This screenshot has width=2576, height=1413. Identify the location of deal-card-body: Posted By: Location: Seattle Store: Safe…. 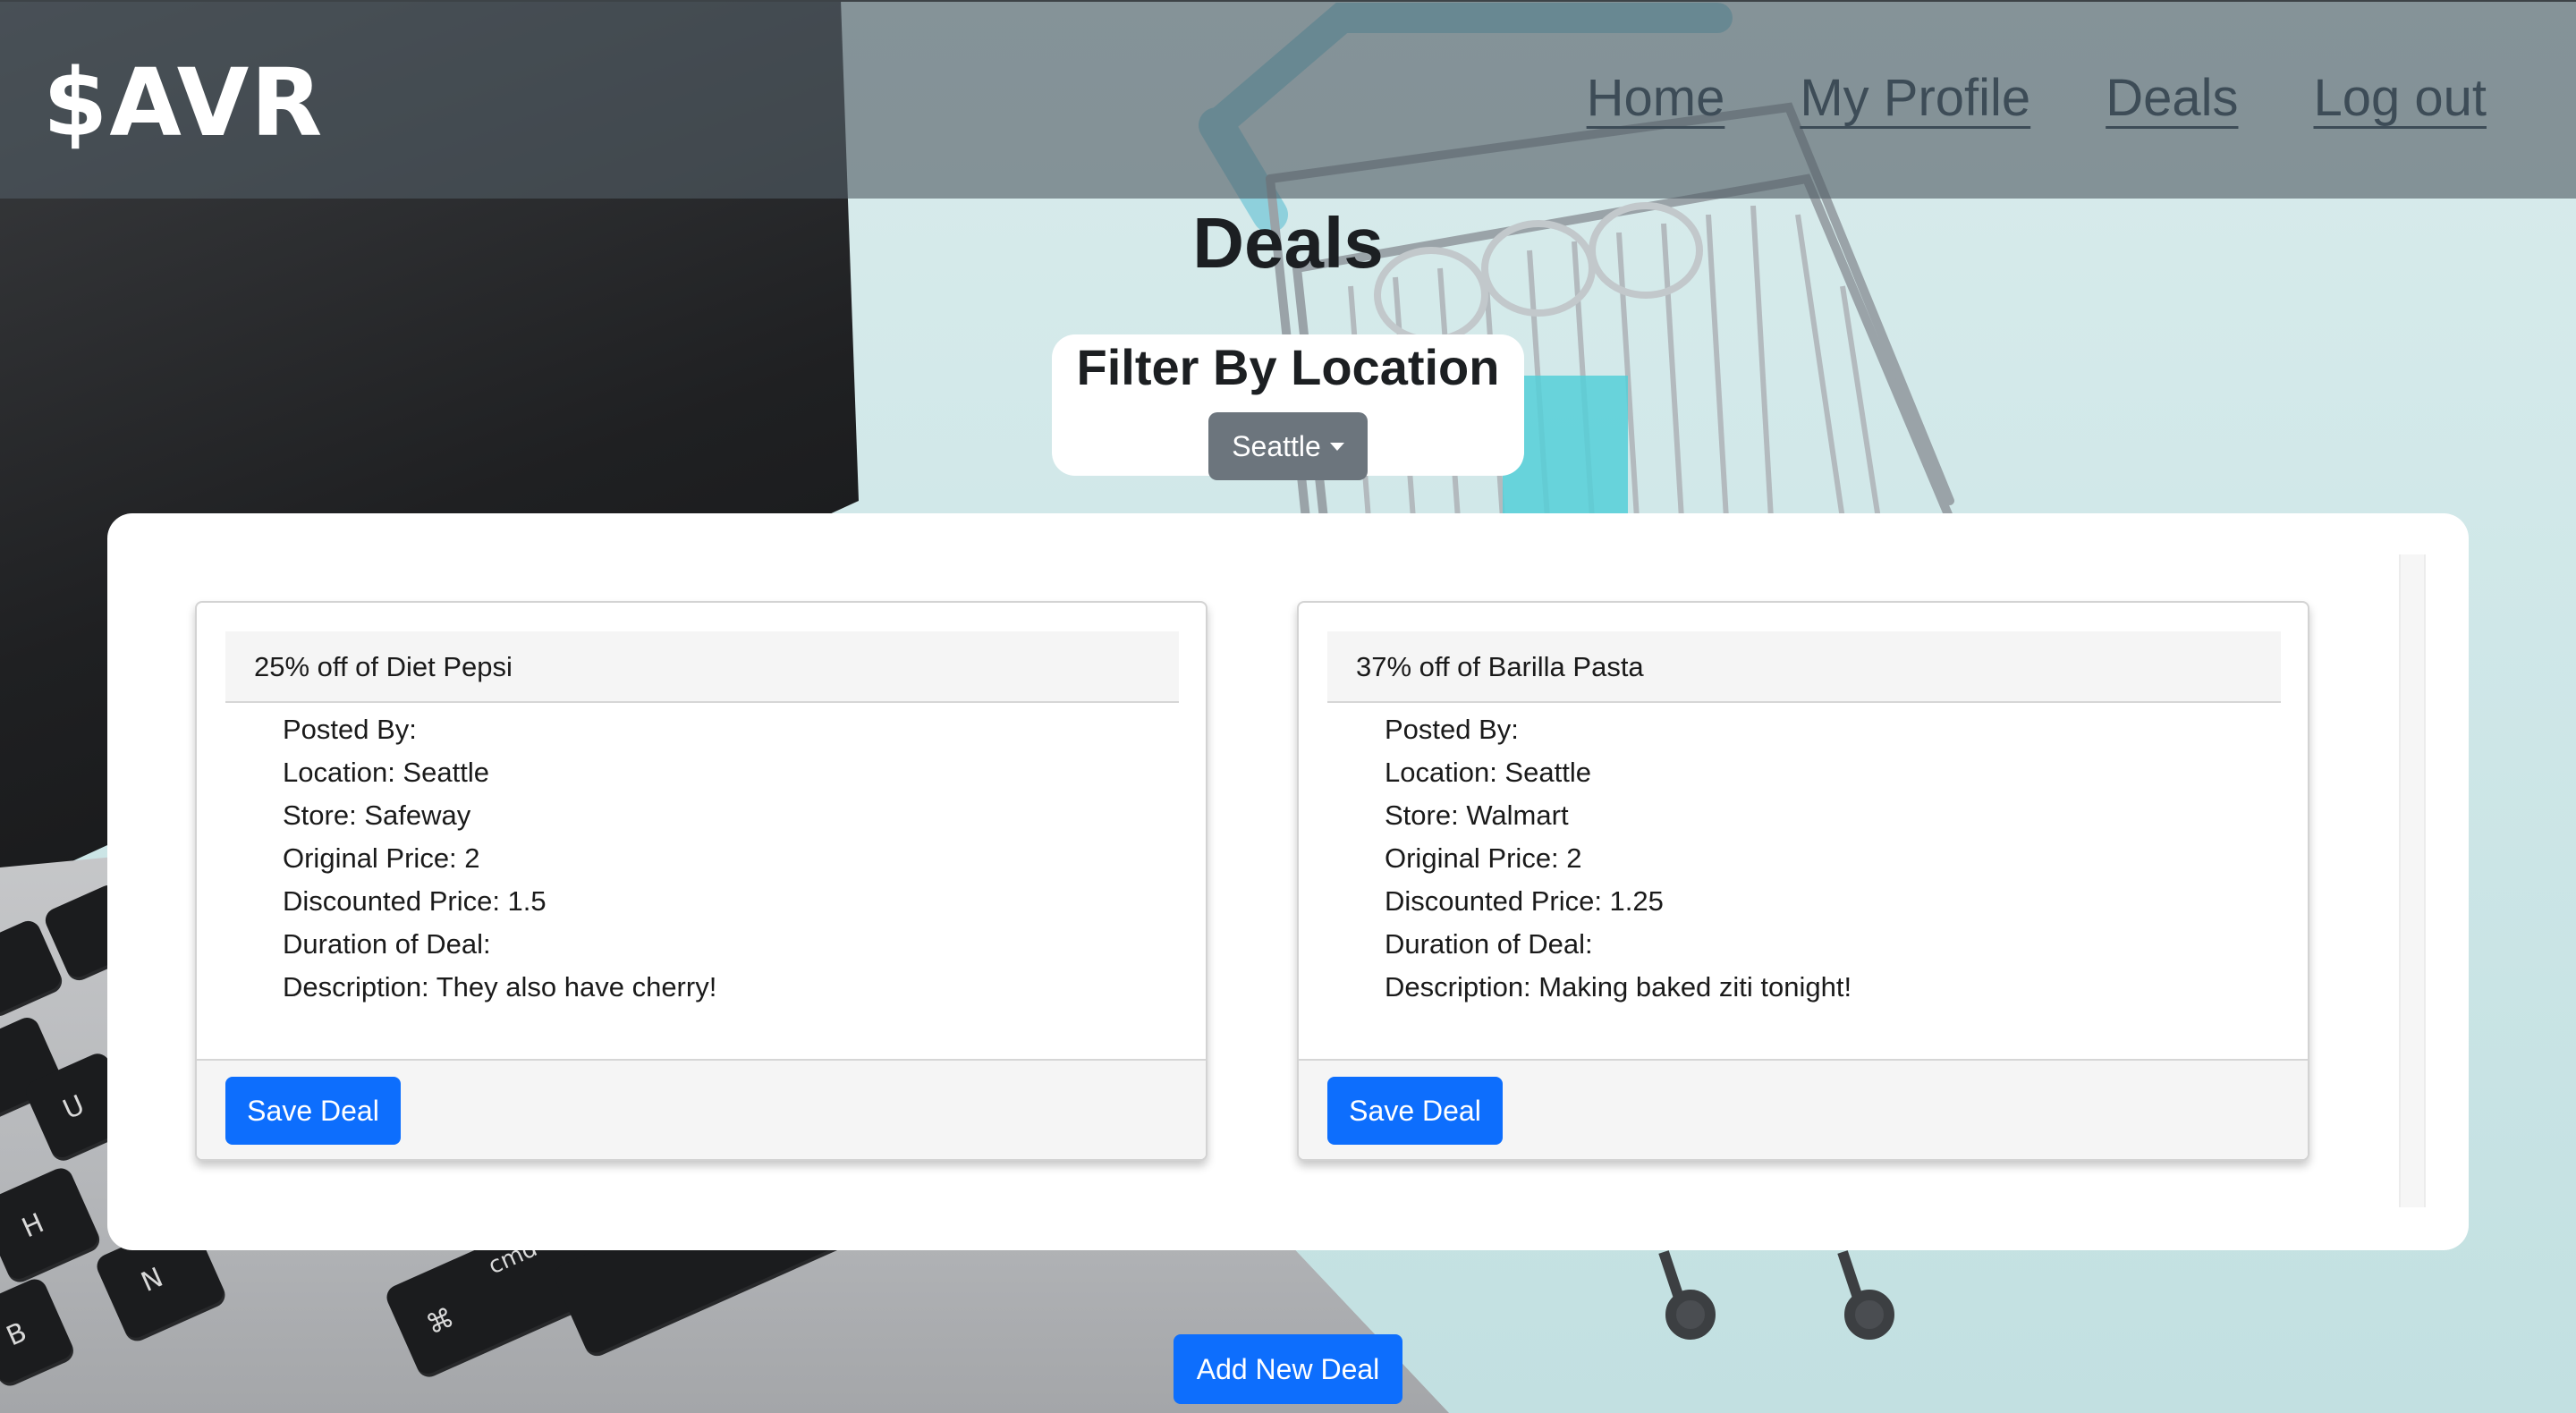
(499, 858).